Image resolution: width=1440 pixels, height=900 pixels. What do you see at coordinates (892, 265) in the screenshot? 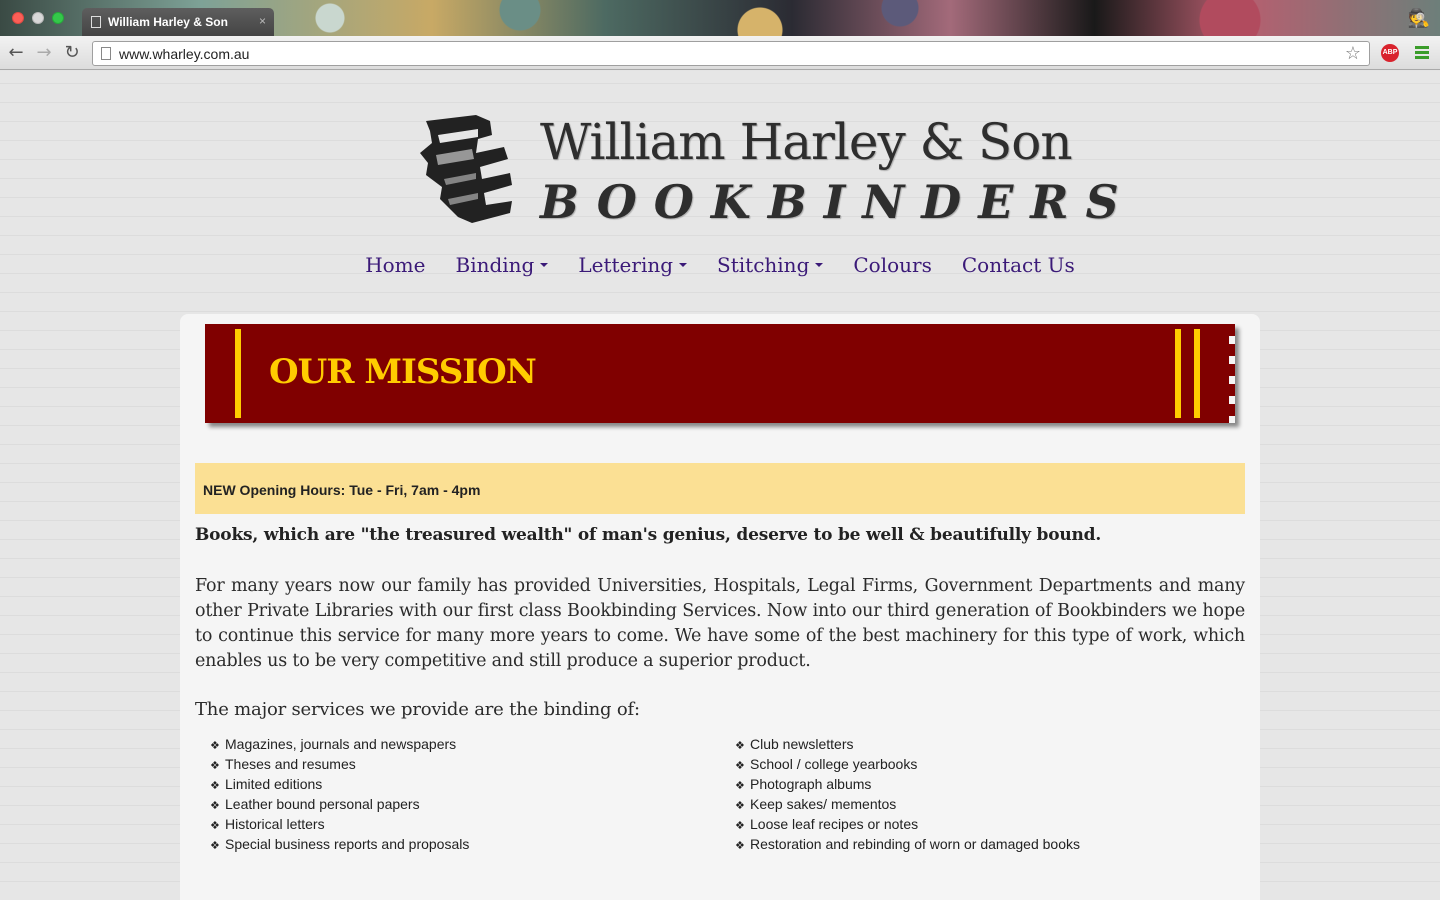
I see `nav-colours: Colours` at bounding box center [892, 265].